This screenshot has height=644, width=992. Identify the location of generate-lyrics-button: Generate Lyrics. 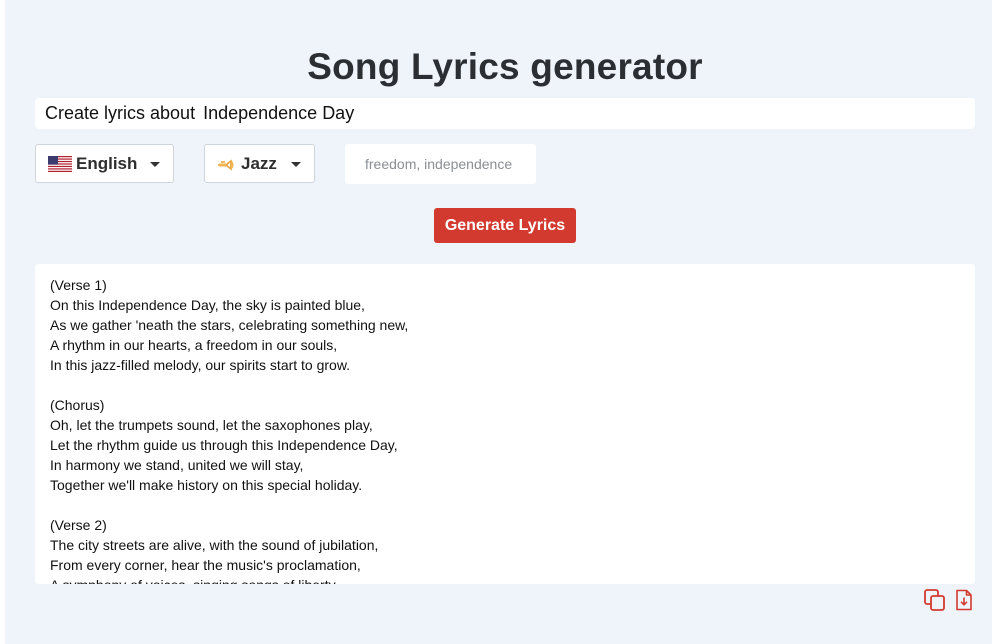
(505, 225).